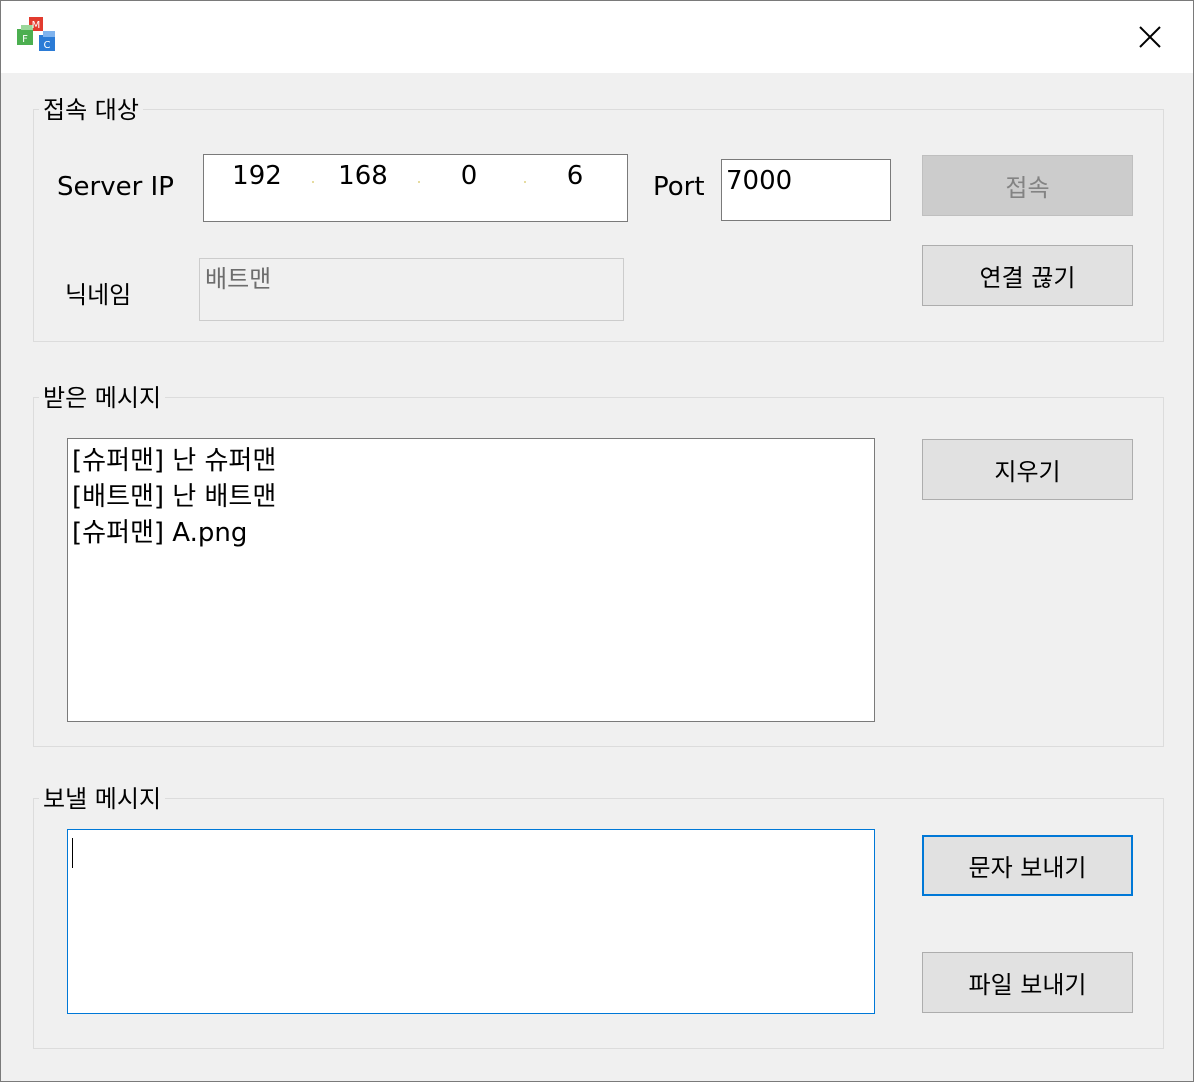 The image size is (1194, 1082). I want to click on close-icon, so click(1150, 37).